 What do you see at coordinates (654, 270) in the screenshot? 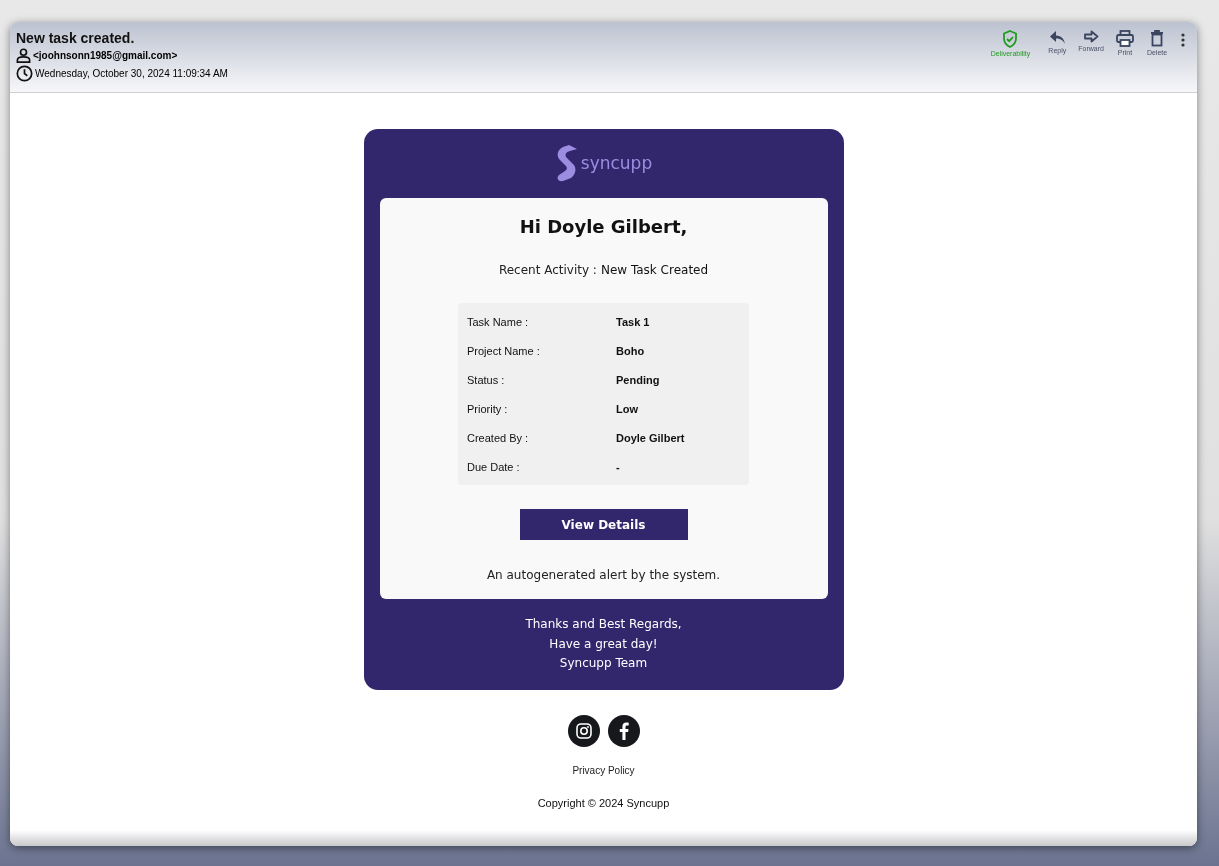
I see `activity-value: New Task Created` at bounding box center [654, 270].